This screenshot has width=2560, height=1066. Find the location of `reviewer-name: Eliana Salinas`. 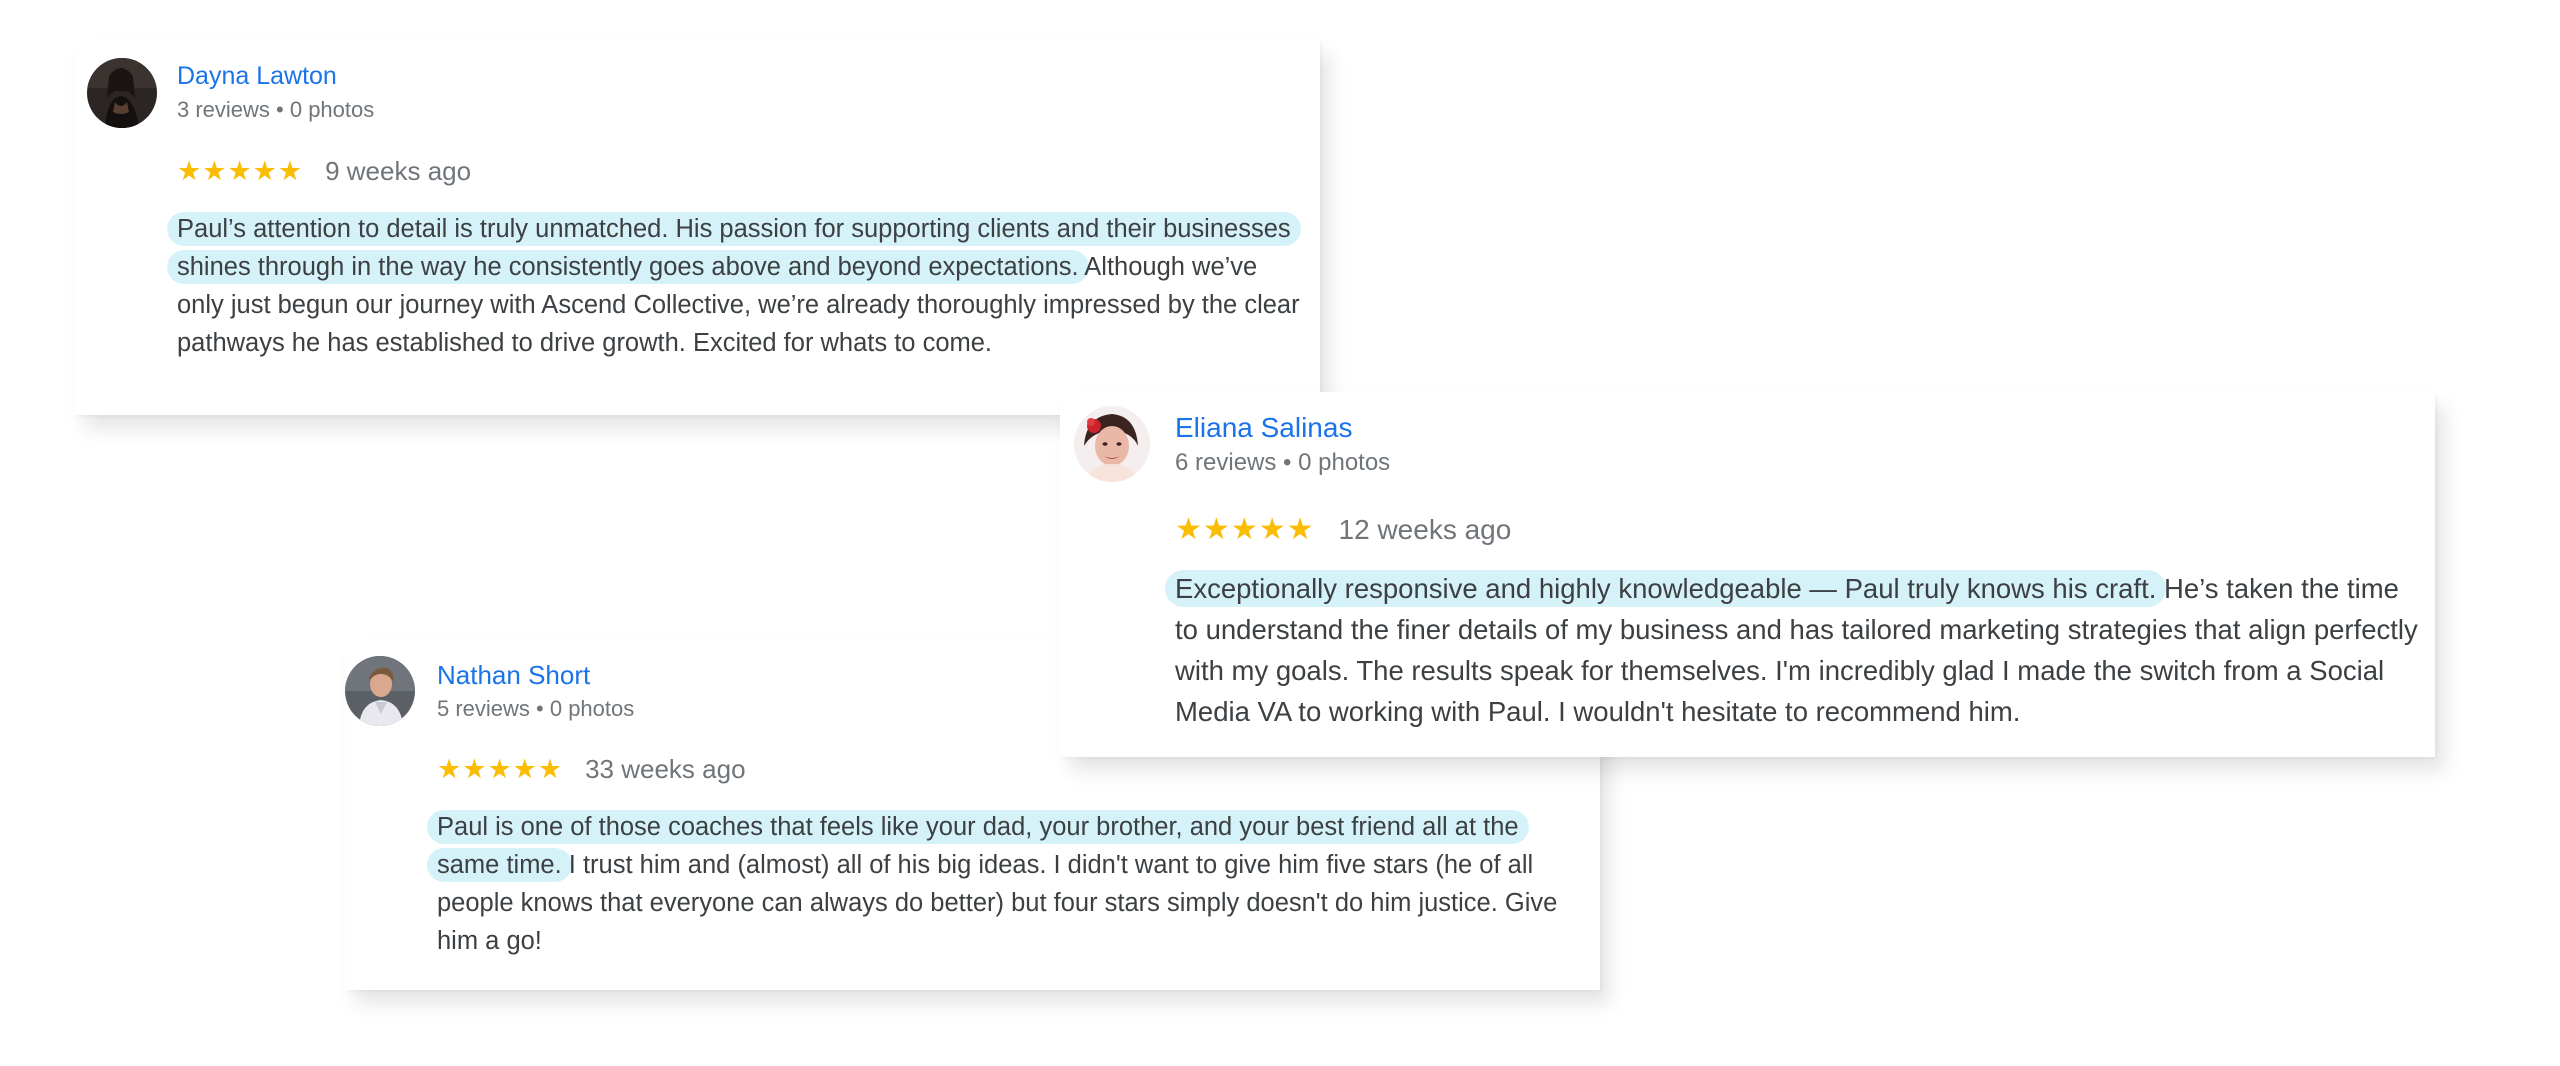

reviewer-name: Eliana Salinas is located at coordinates (1263, 428).